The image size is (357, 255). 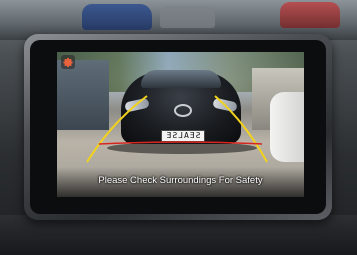 What do you see at coordinates (180, 143) in the screenshot?
I see `guide-line-red-distance` at bounding box center [180, 143].